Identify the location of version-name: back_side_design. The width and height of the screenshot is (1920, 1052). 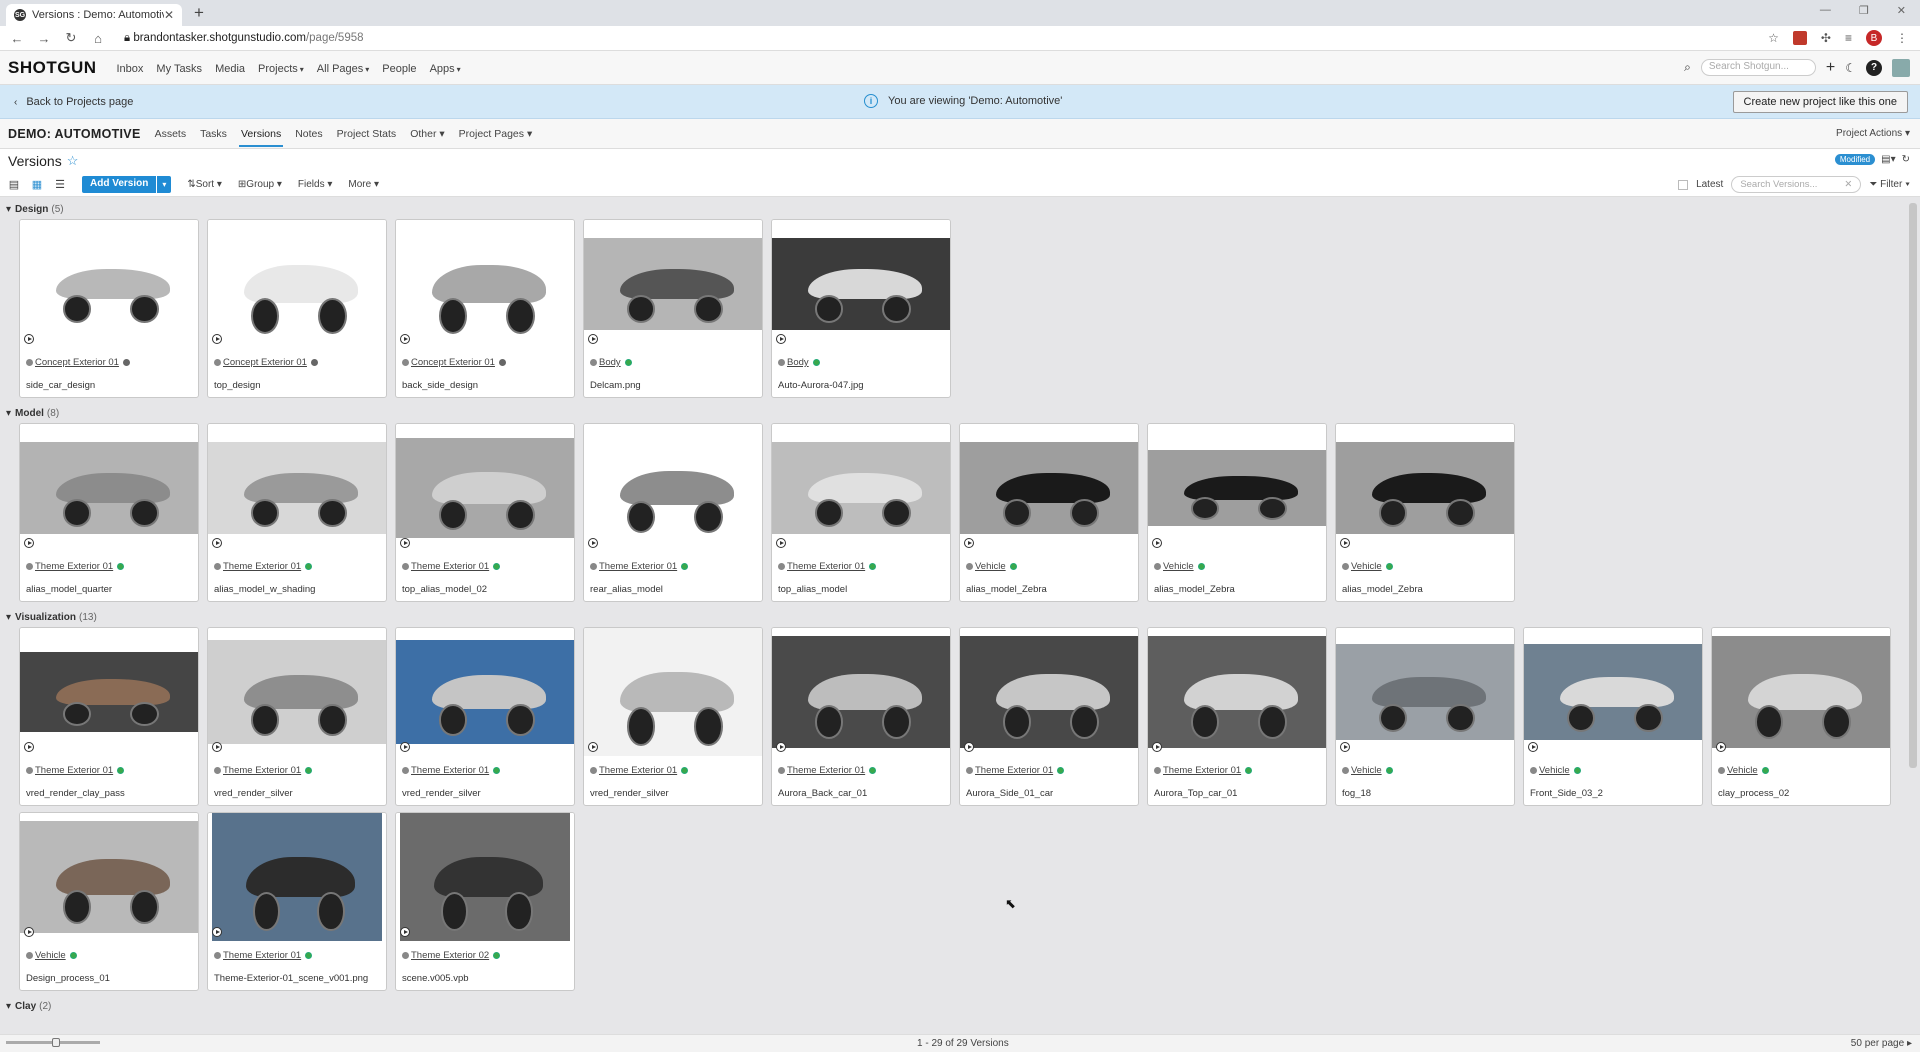
(440, 385).